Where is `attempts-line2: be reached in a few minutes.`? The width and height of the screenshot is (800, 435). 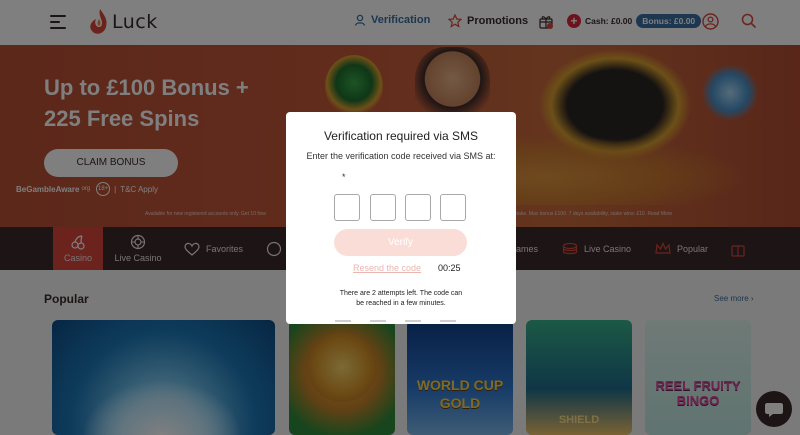
attempts-line2: be reached in a few minutes. is located at coordinates (401, 303).